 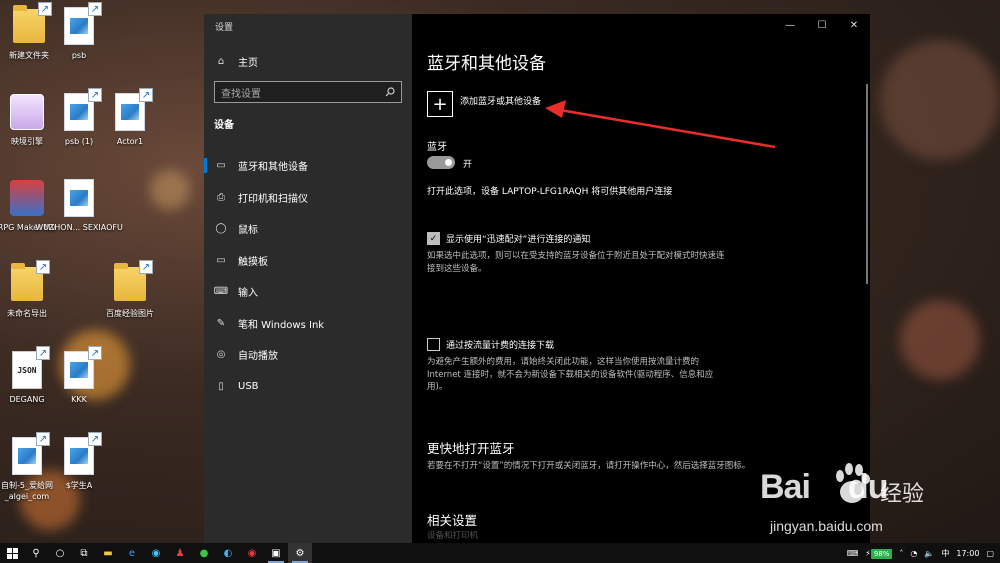 What do you see at coordinates (248, 294) in the screenshot?
I see `sidebar-item-label: 输入` at bounding box center [248, 294].